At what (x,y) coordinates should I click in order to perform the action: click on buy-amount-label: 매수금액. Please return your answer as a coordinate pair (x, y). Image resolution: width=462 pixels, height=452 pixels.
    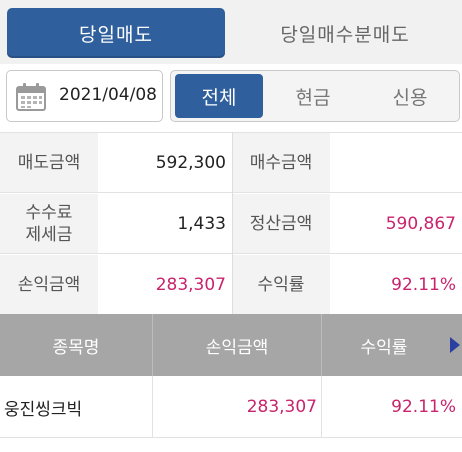
    Looking at the image, I should click on (281, 163).